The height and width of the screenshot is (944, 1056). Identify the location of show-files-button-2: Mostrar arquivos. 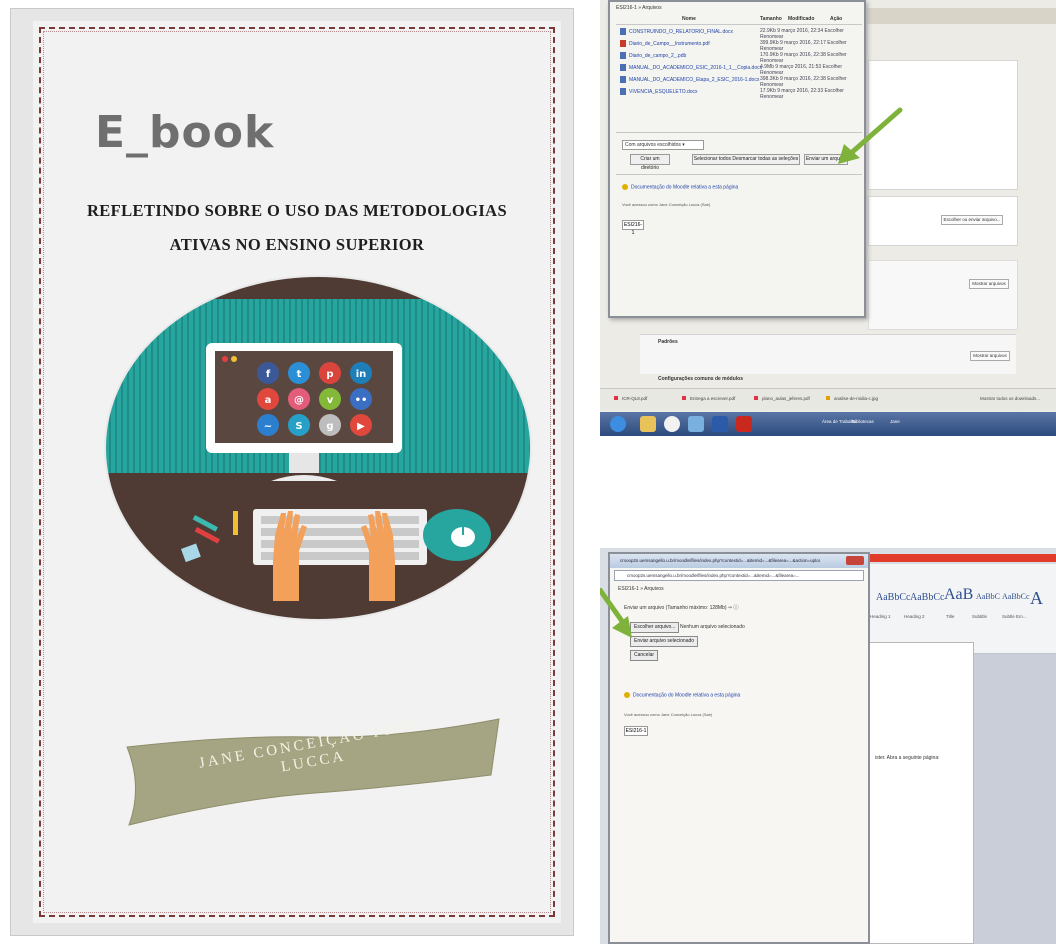
(990, 356).